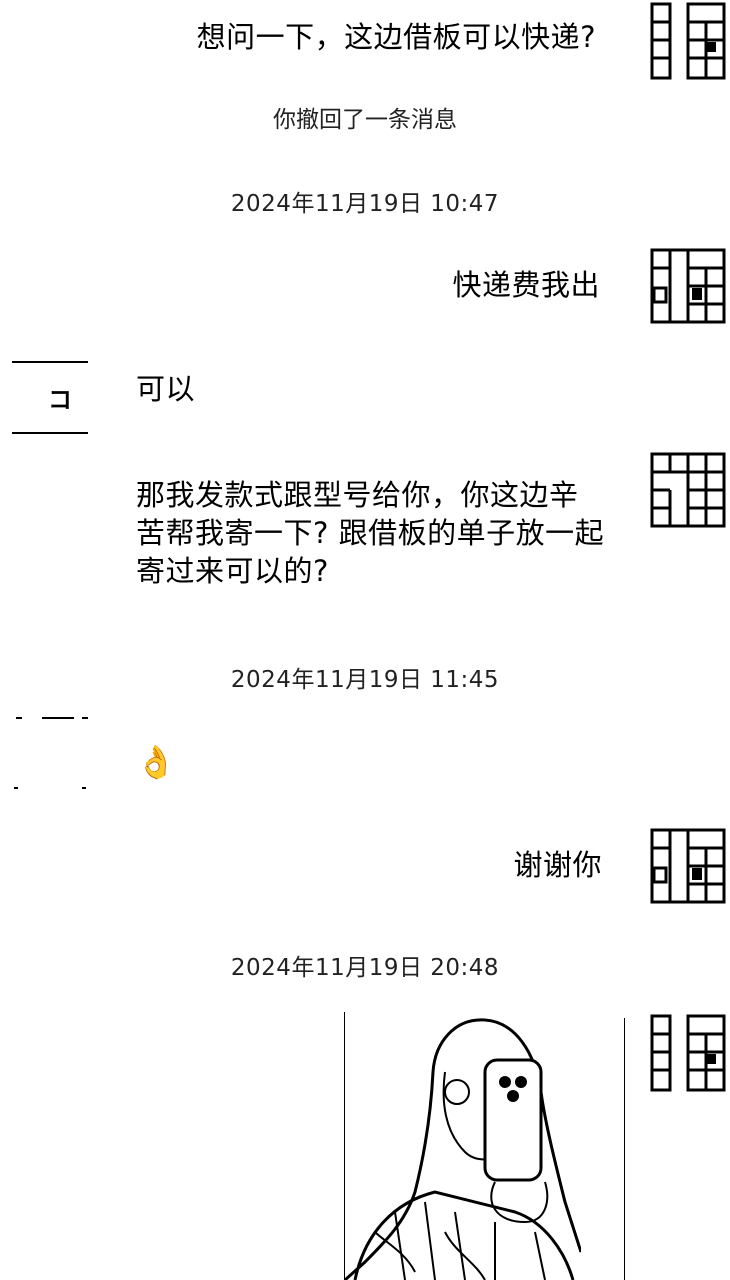  I want to click on recall-notice: 你撤回了一条消息, so click(365, 120).